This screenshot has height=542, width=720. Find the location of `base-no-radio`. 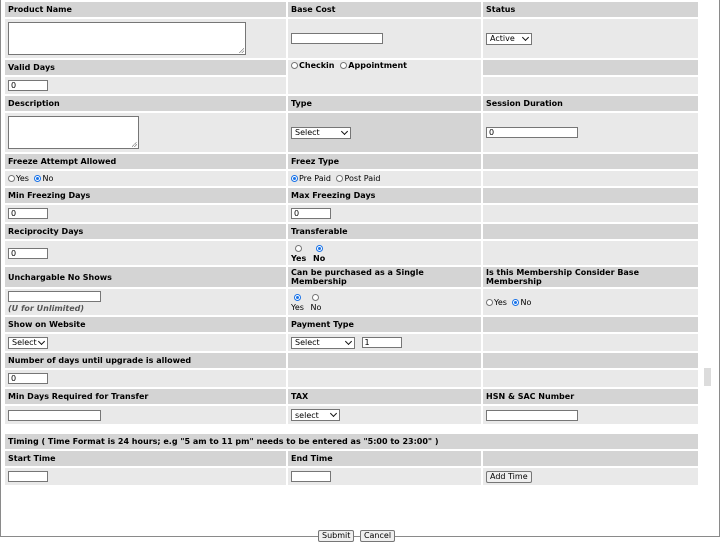

base-no-radio is located at coordinates (516, 302).